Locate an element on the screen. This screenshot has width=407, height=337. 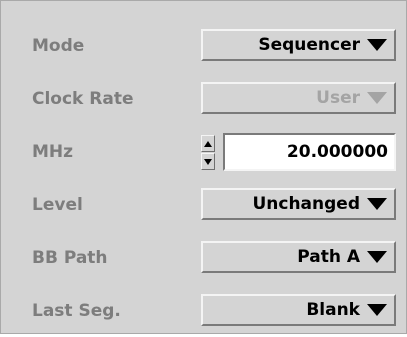
last-seg-label: Last Seg. is located at coordinates (76, 310).